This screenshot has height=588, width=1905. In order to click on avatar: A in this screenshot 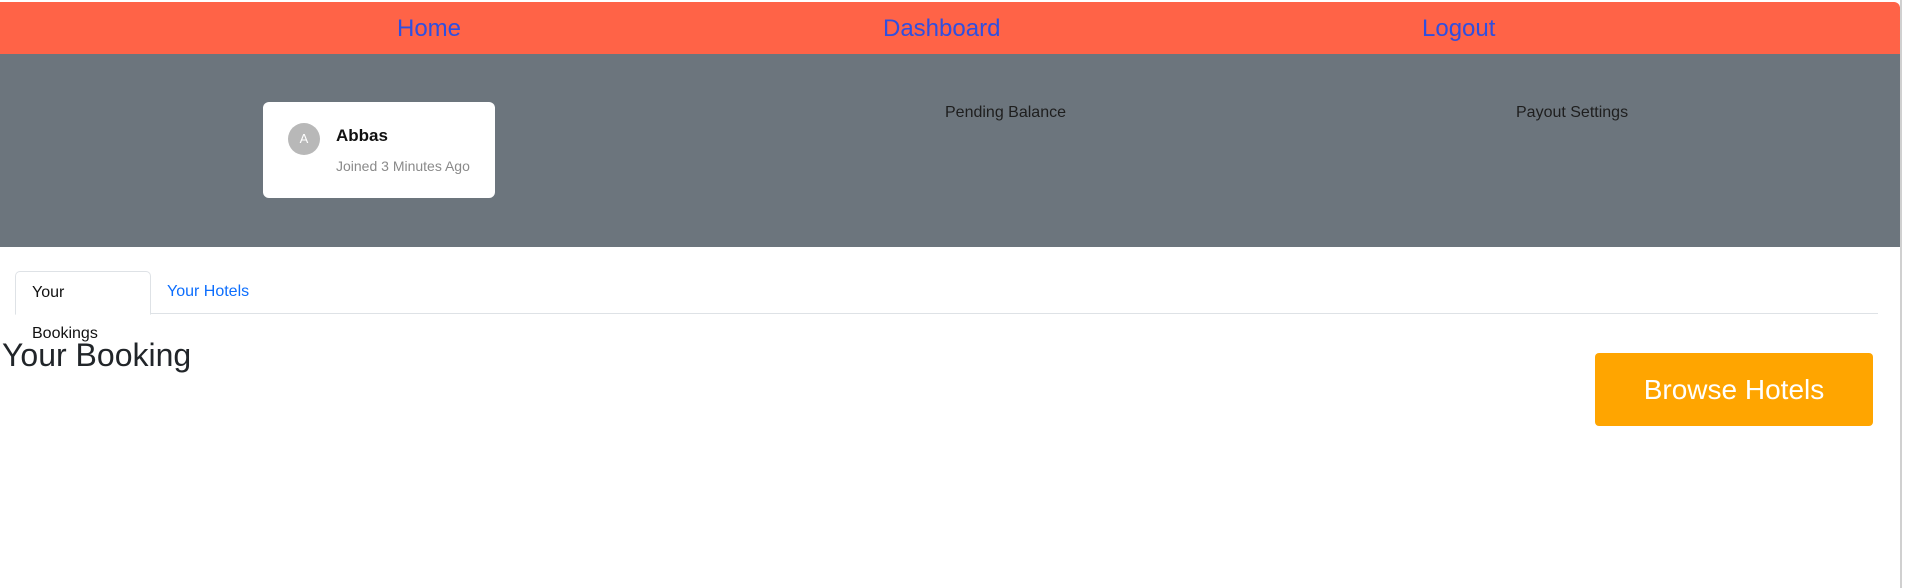, I will do `click(304, 139)`.